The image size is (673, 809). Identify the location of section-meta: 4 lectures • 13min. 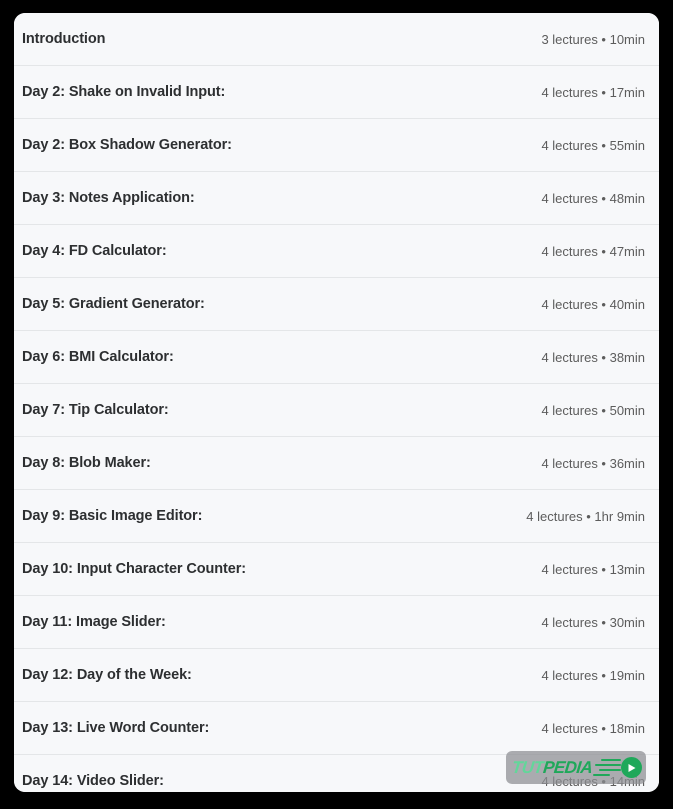
(593, 569).